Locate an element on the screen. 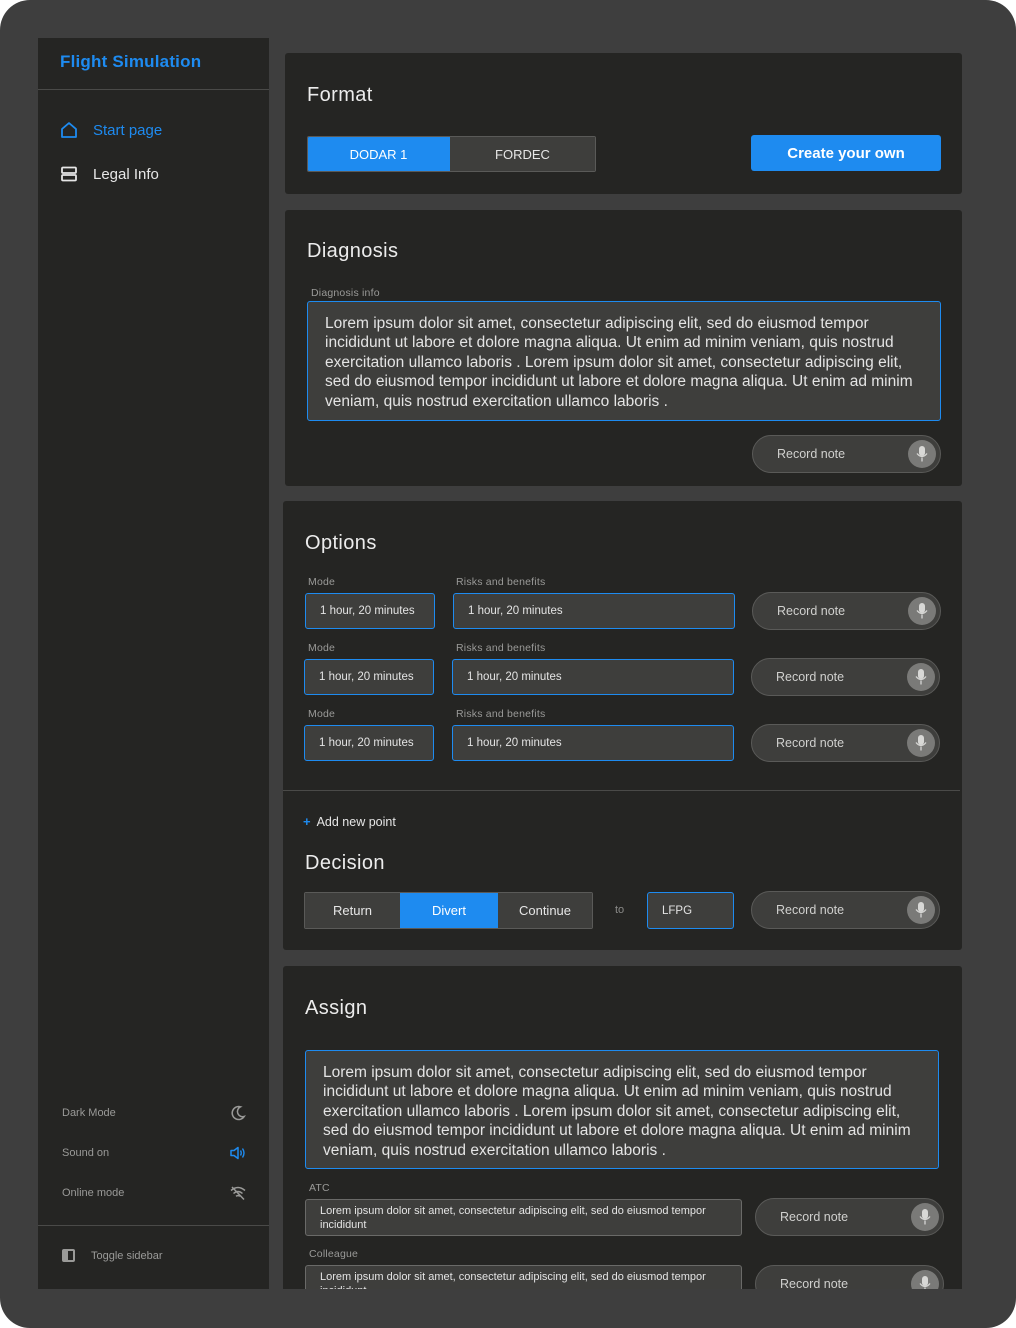 The image size is (1016, 1328). sidebar-toggle-icon is located at coordinates (68, 1255).